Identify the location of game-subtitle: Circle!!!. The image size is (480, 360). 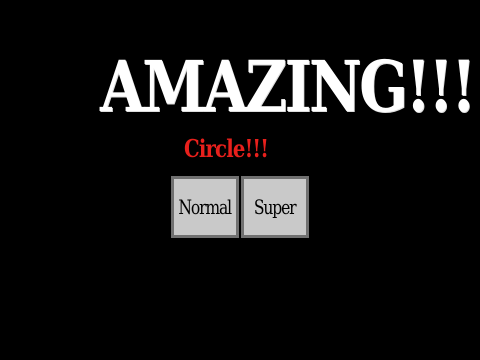
(226, 148).